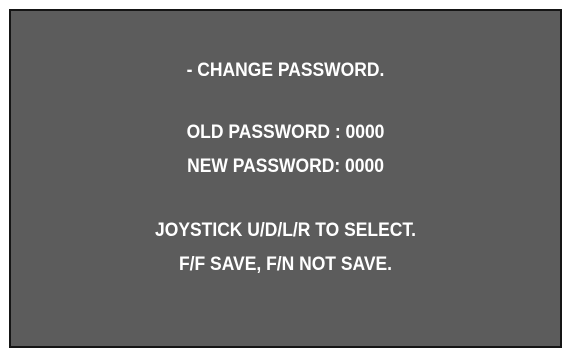 The height and width of the screenshot is (357, 571). I want to click on new-password-field: NEW PASSWORD: 0000, so click(285, 167).